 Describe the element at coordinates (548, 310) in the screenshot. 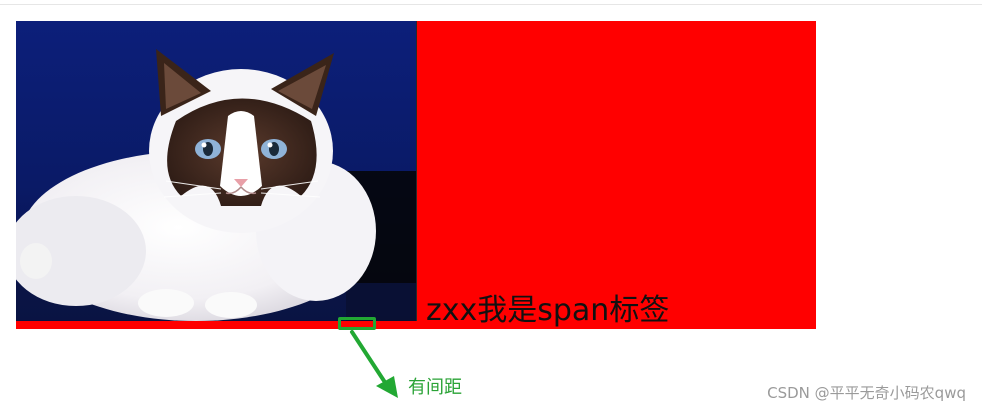

I see `span-label-text: zxx我是span标签` at that location.